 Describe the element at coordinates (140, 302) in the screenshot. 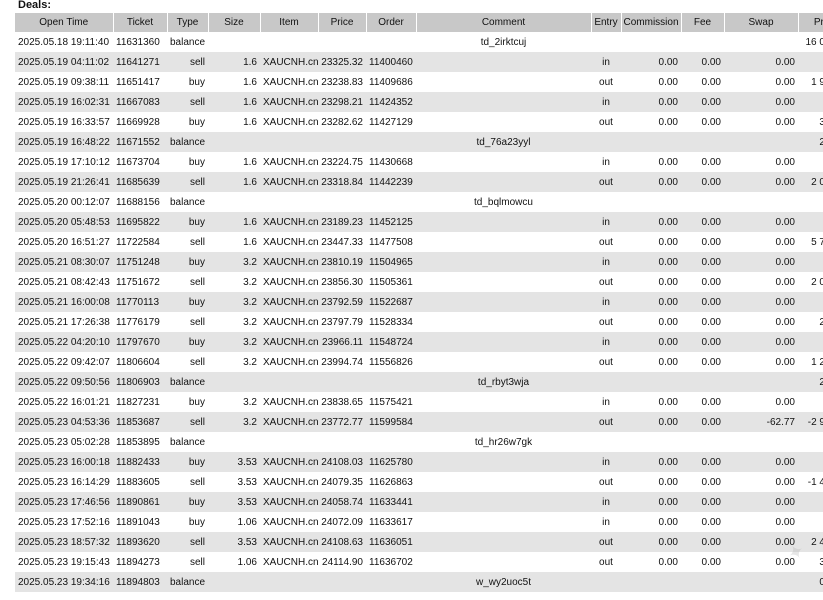

I see `cell-ticket: 11770113` at that location.